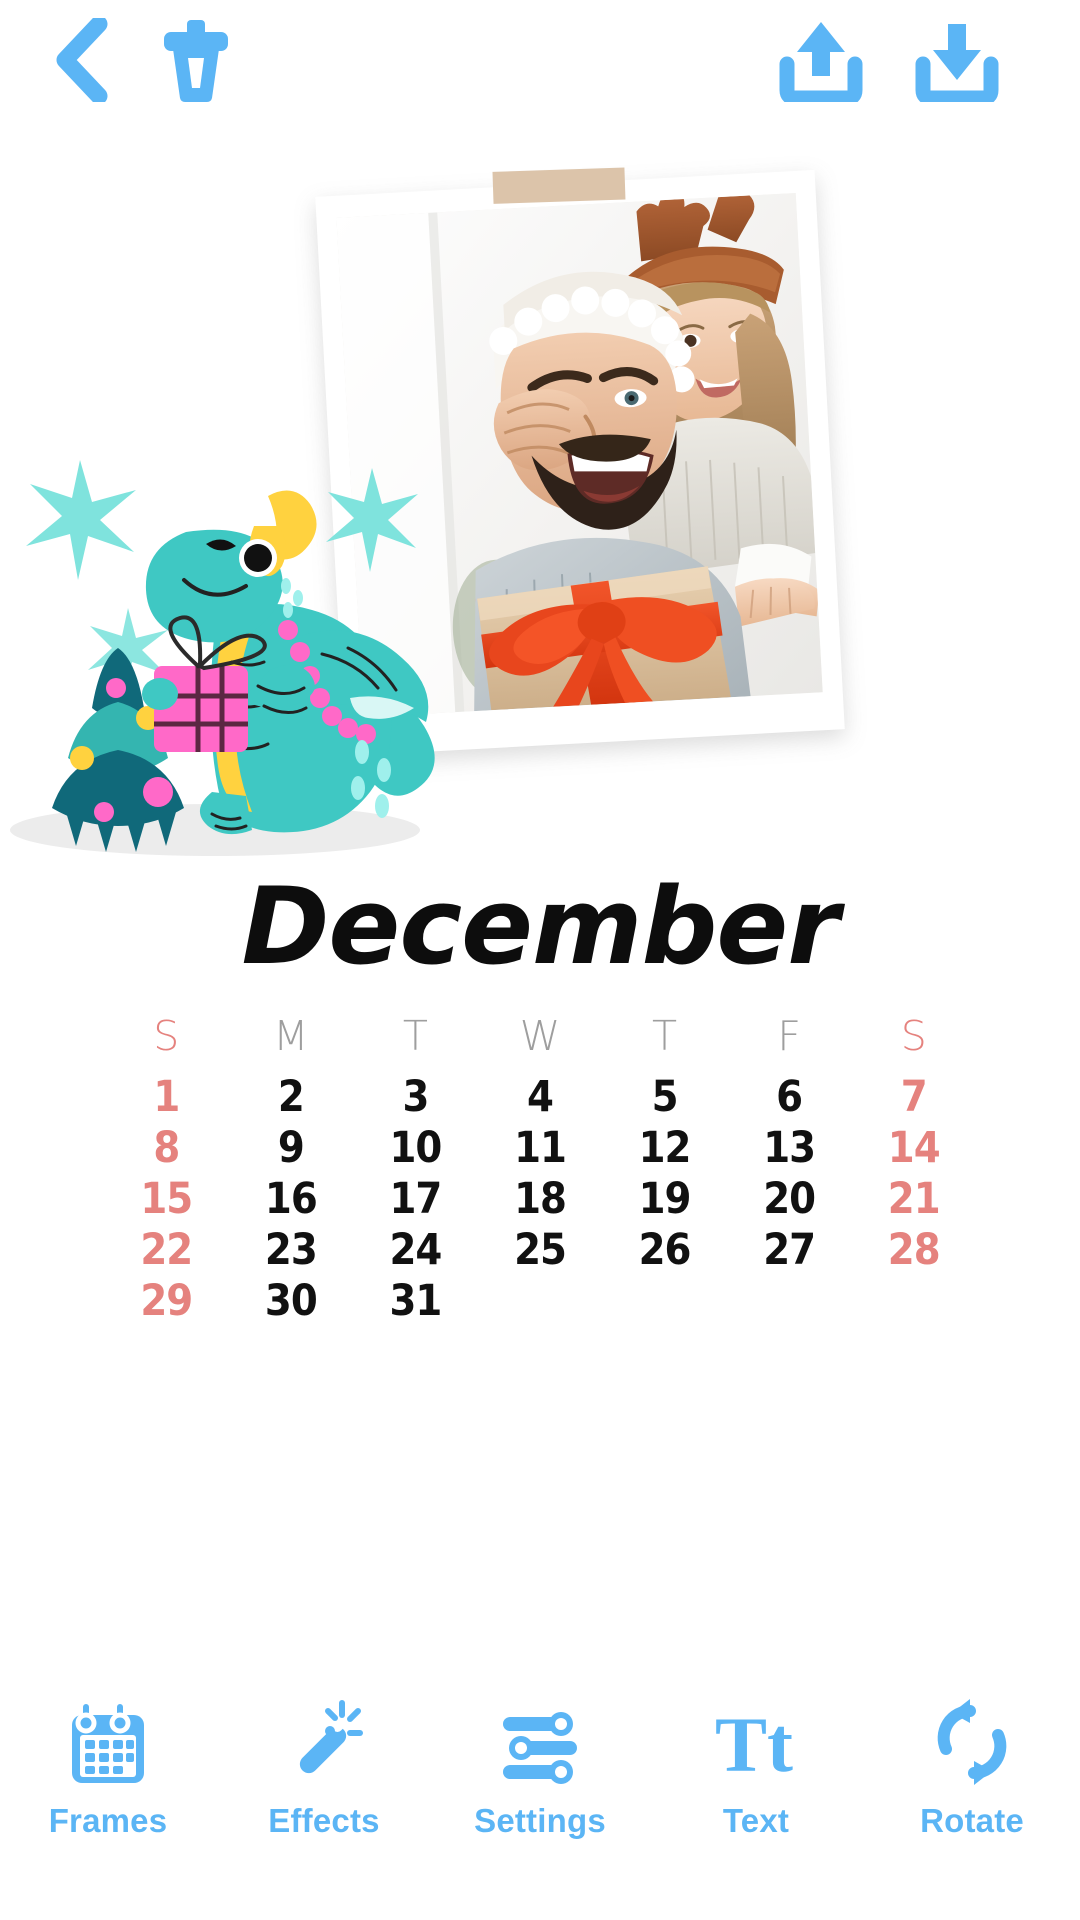  I want to click on calendar-week-row: 22 23 24 25 26 27 28, so click(540, 1250).